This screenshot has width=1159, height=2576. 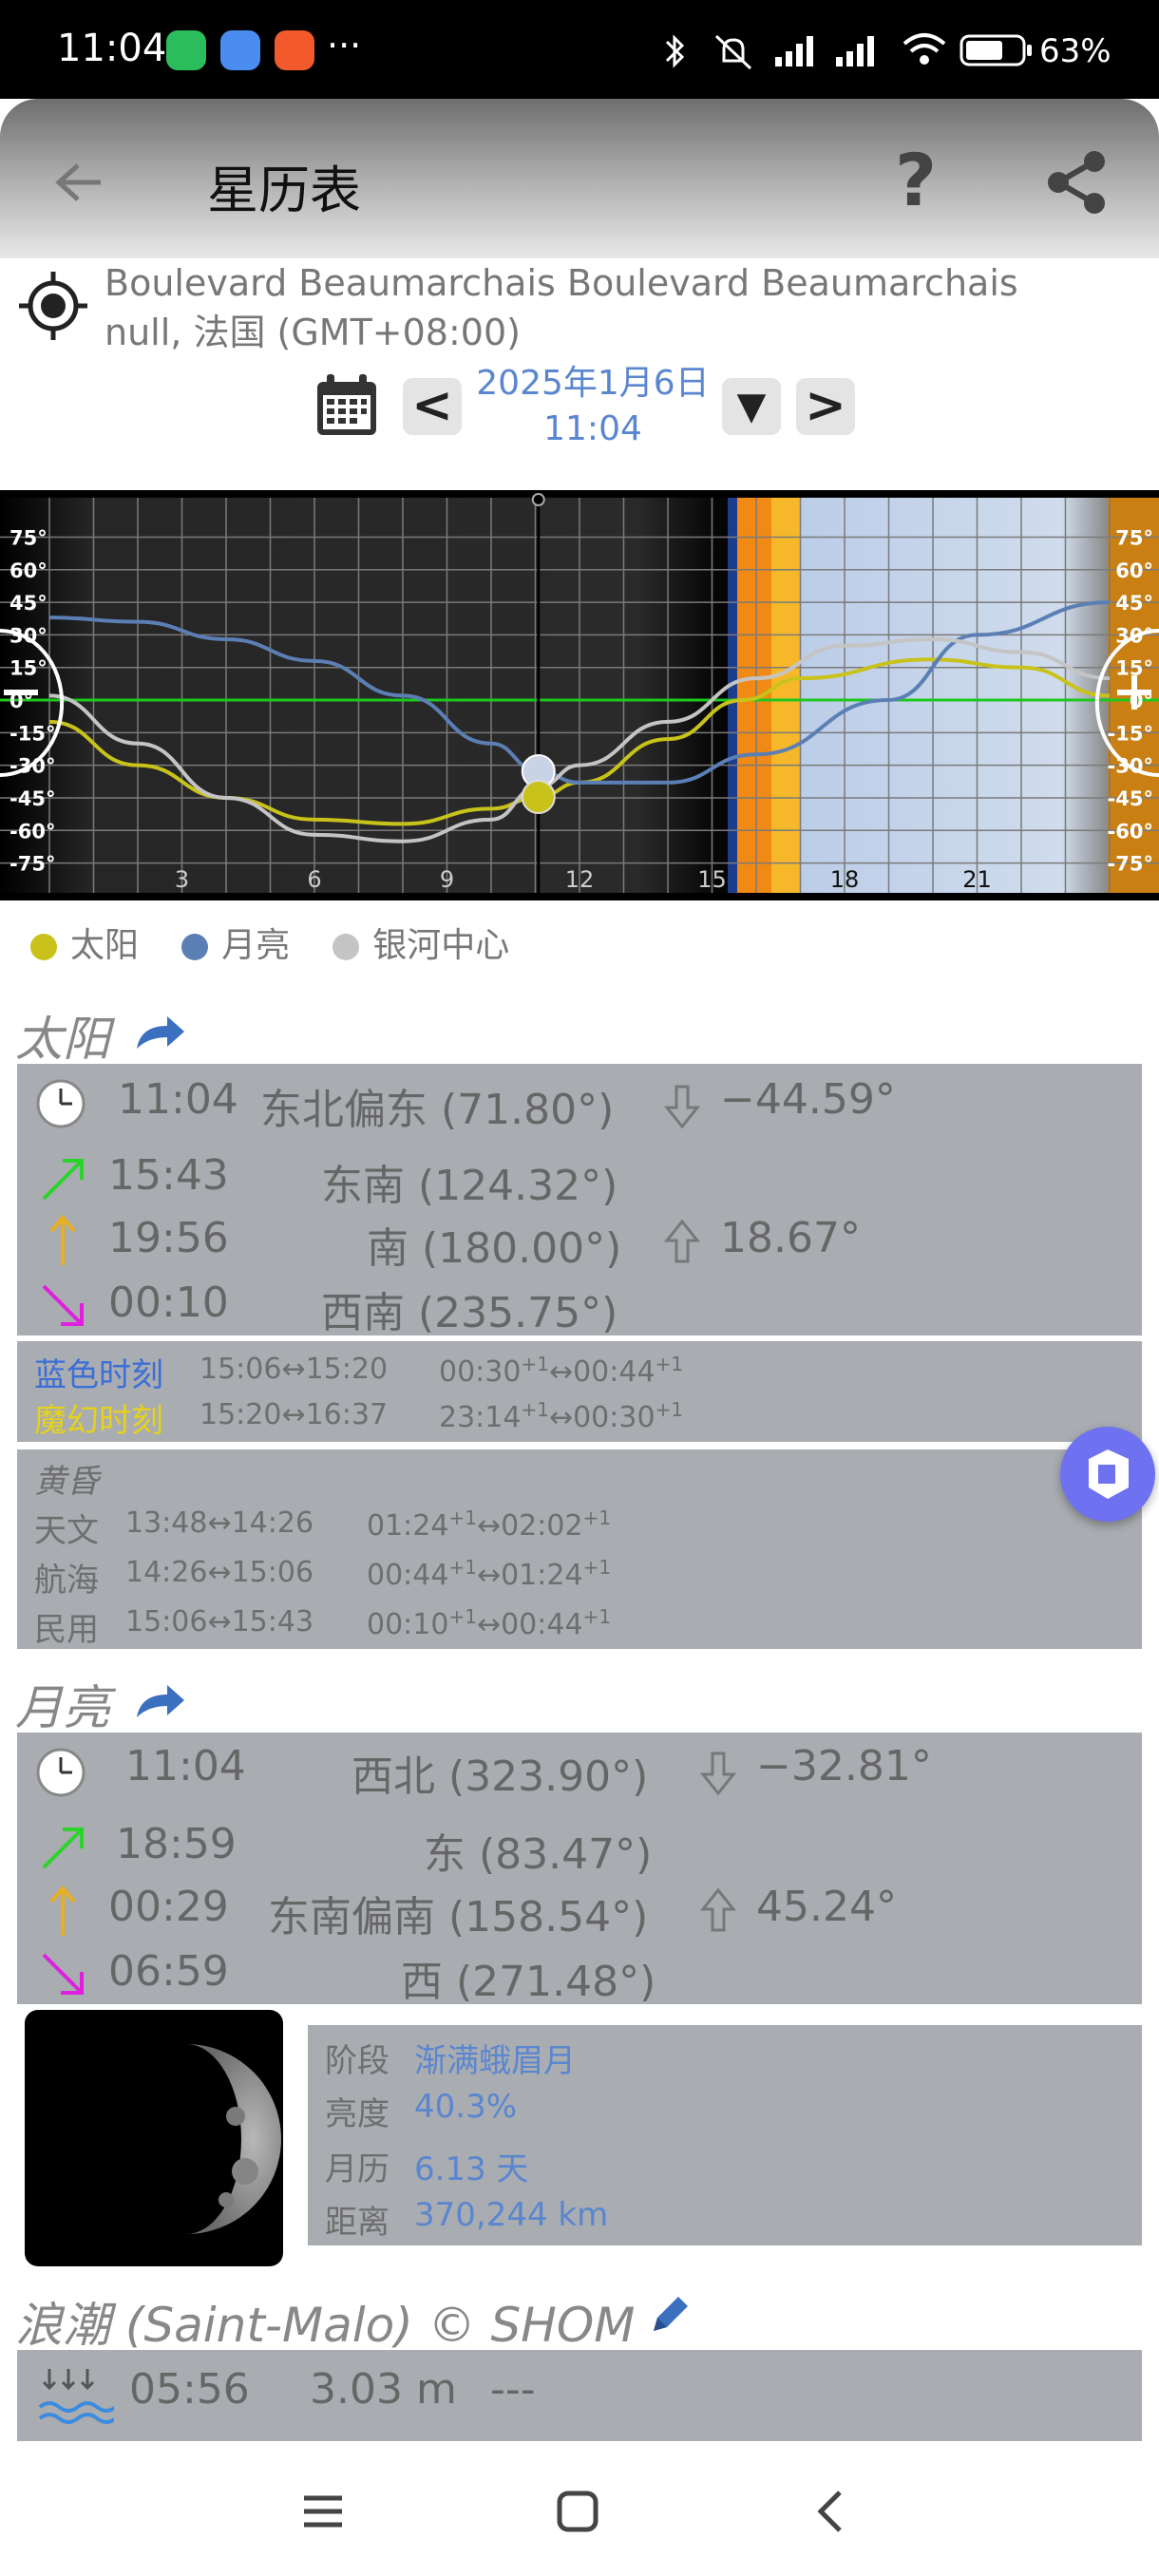 What do you see at coordinates (579, 178) in the screenshot?
I see `app-header: 星历表 ?` at bounding box center [579, 178].